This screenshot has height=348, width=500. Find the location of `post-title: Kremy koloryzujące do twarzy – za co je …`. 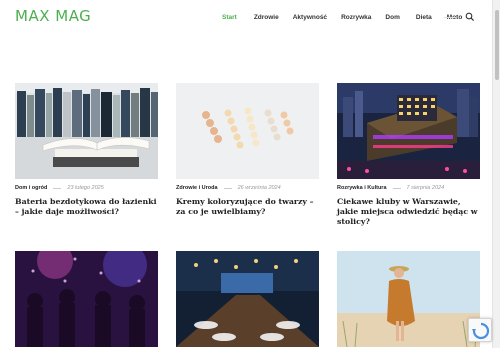

post-title: Kremy koloryzujące do twarzy – za co je … is located at coordinates (247, 207).